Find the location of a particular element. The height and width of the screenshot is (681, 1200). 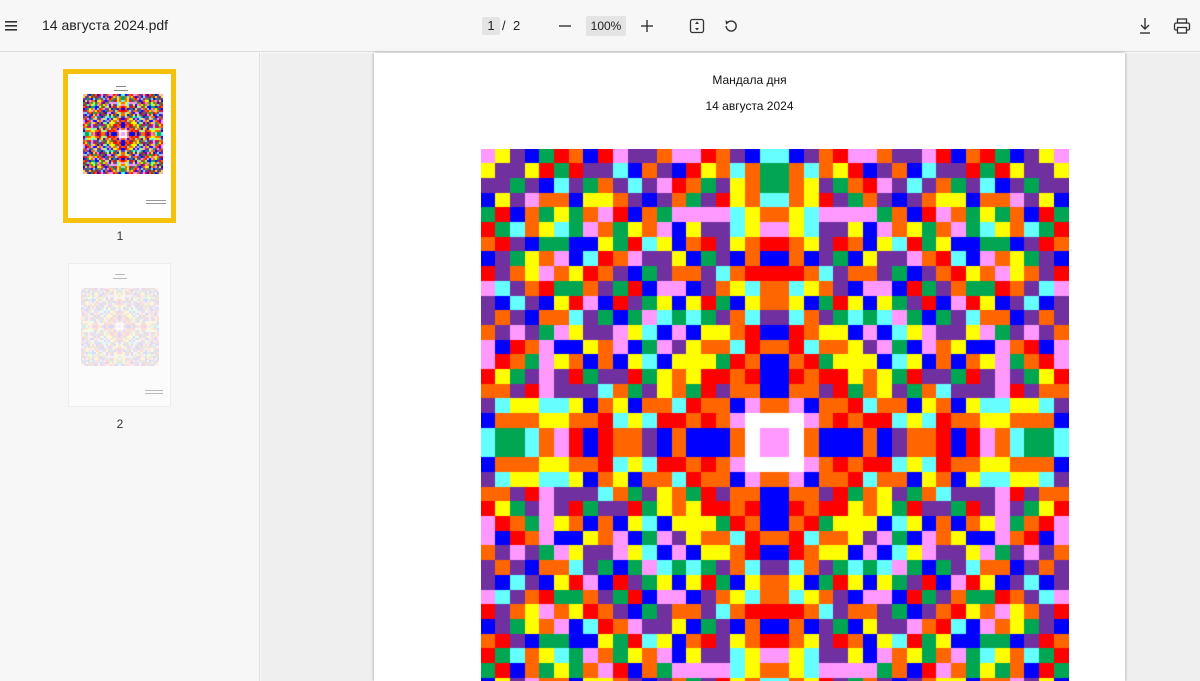

toolbar: 14 августа 2024.pdf 1 / 2 100% is located at coordinates (600, 26).